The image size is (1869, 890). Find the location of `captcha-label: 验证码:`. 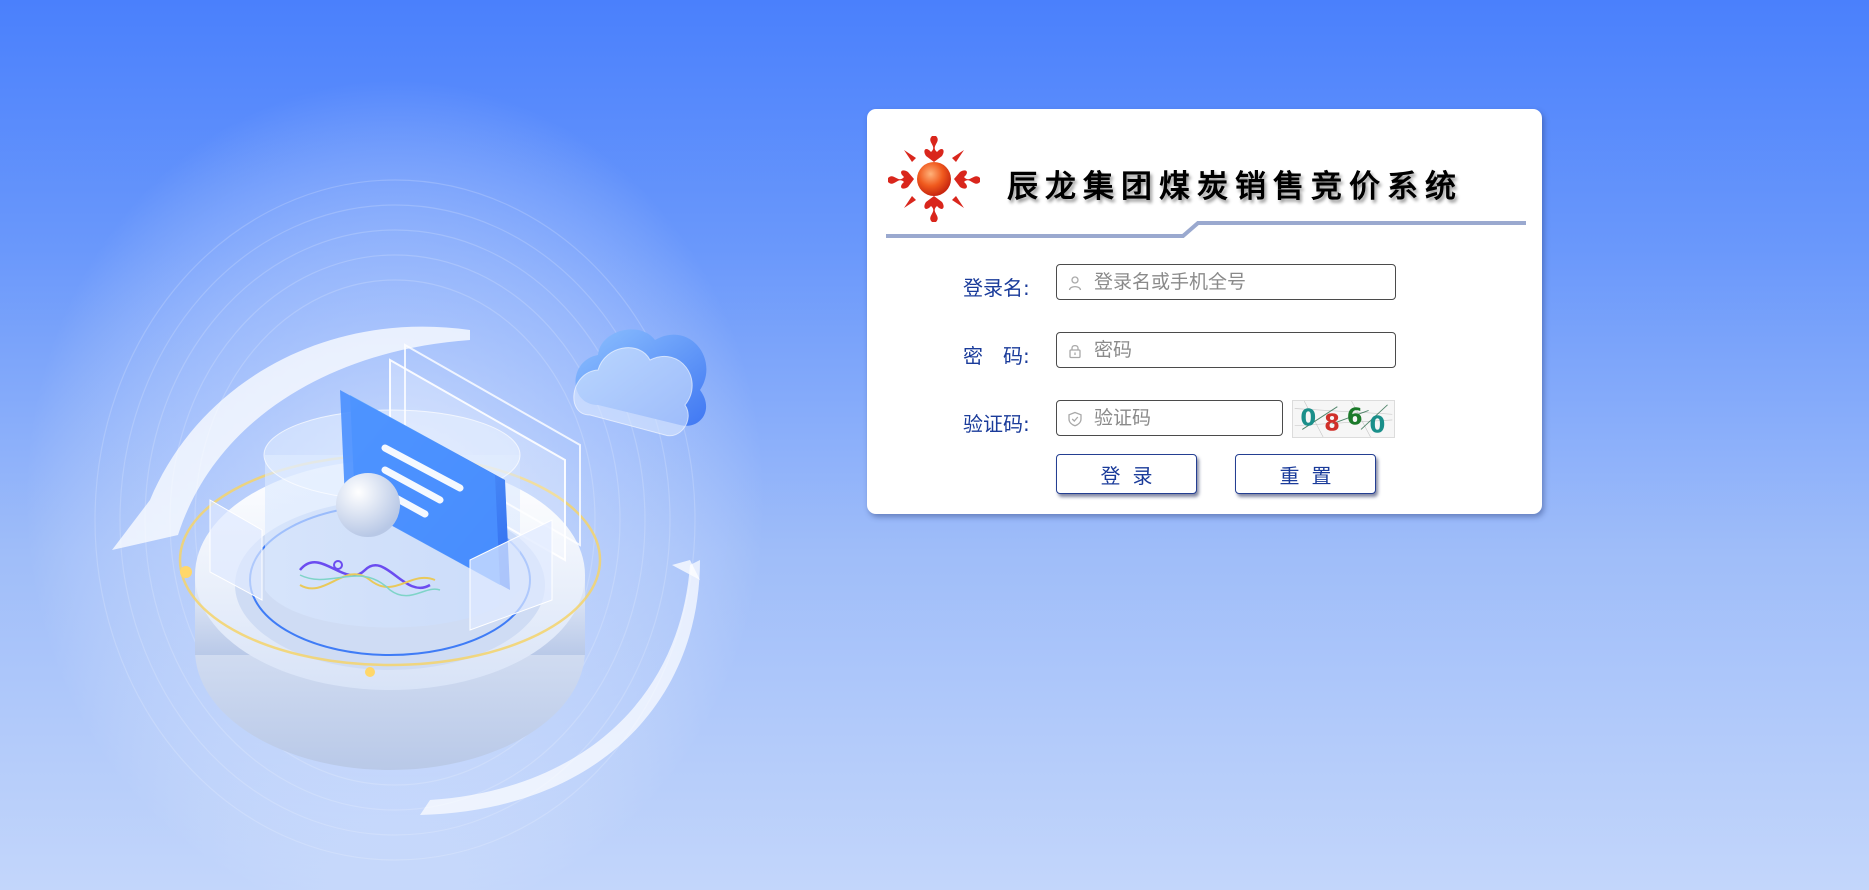

captcha-label: 验证码: is located at coordinates (996, 424).